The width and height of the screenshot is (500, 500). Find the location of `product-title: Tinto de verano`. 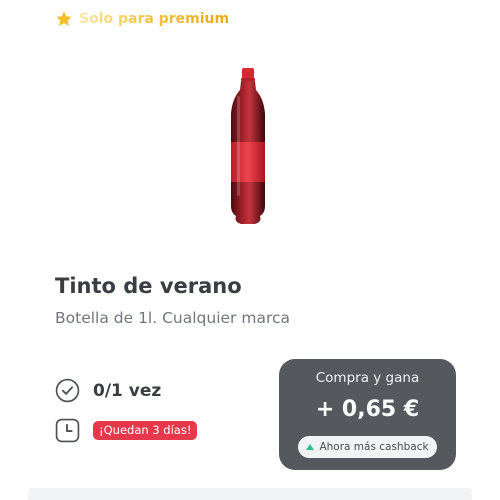

product-title: Tinto de verano is located at coordinates (148, 286).